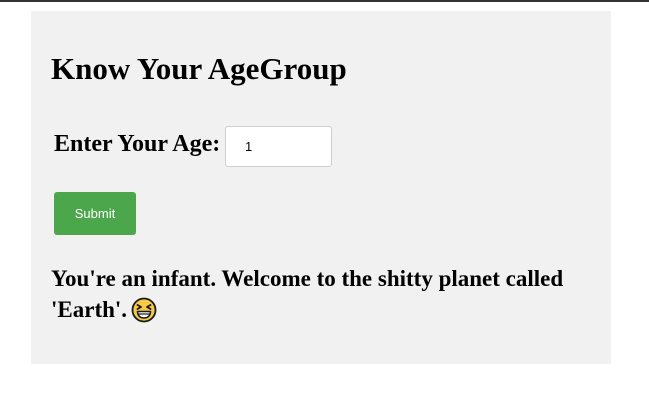 This screenshot has width=649, height=415. I want to click on page-title: Know Your AgeGroup, so click(199, 68).